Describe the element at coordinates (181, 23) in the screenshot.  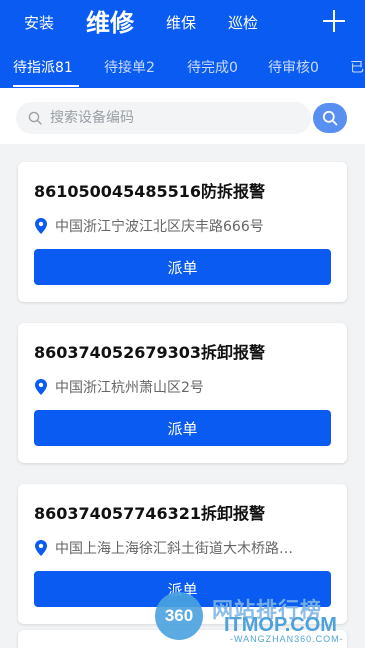
I see `nav-tab-maintenance: 维保` at that location.